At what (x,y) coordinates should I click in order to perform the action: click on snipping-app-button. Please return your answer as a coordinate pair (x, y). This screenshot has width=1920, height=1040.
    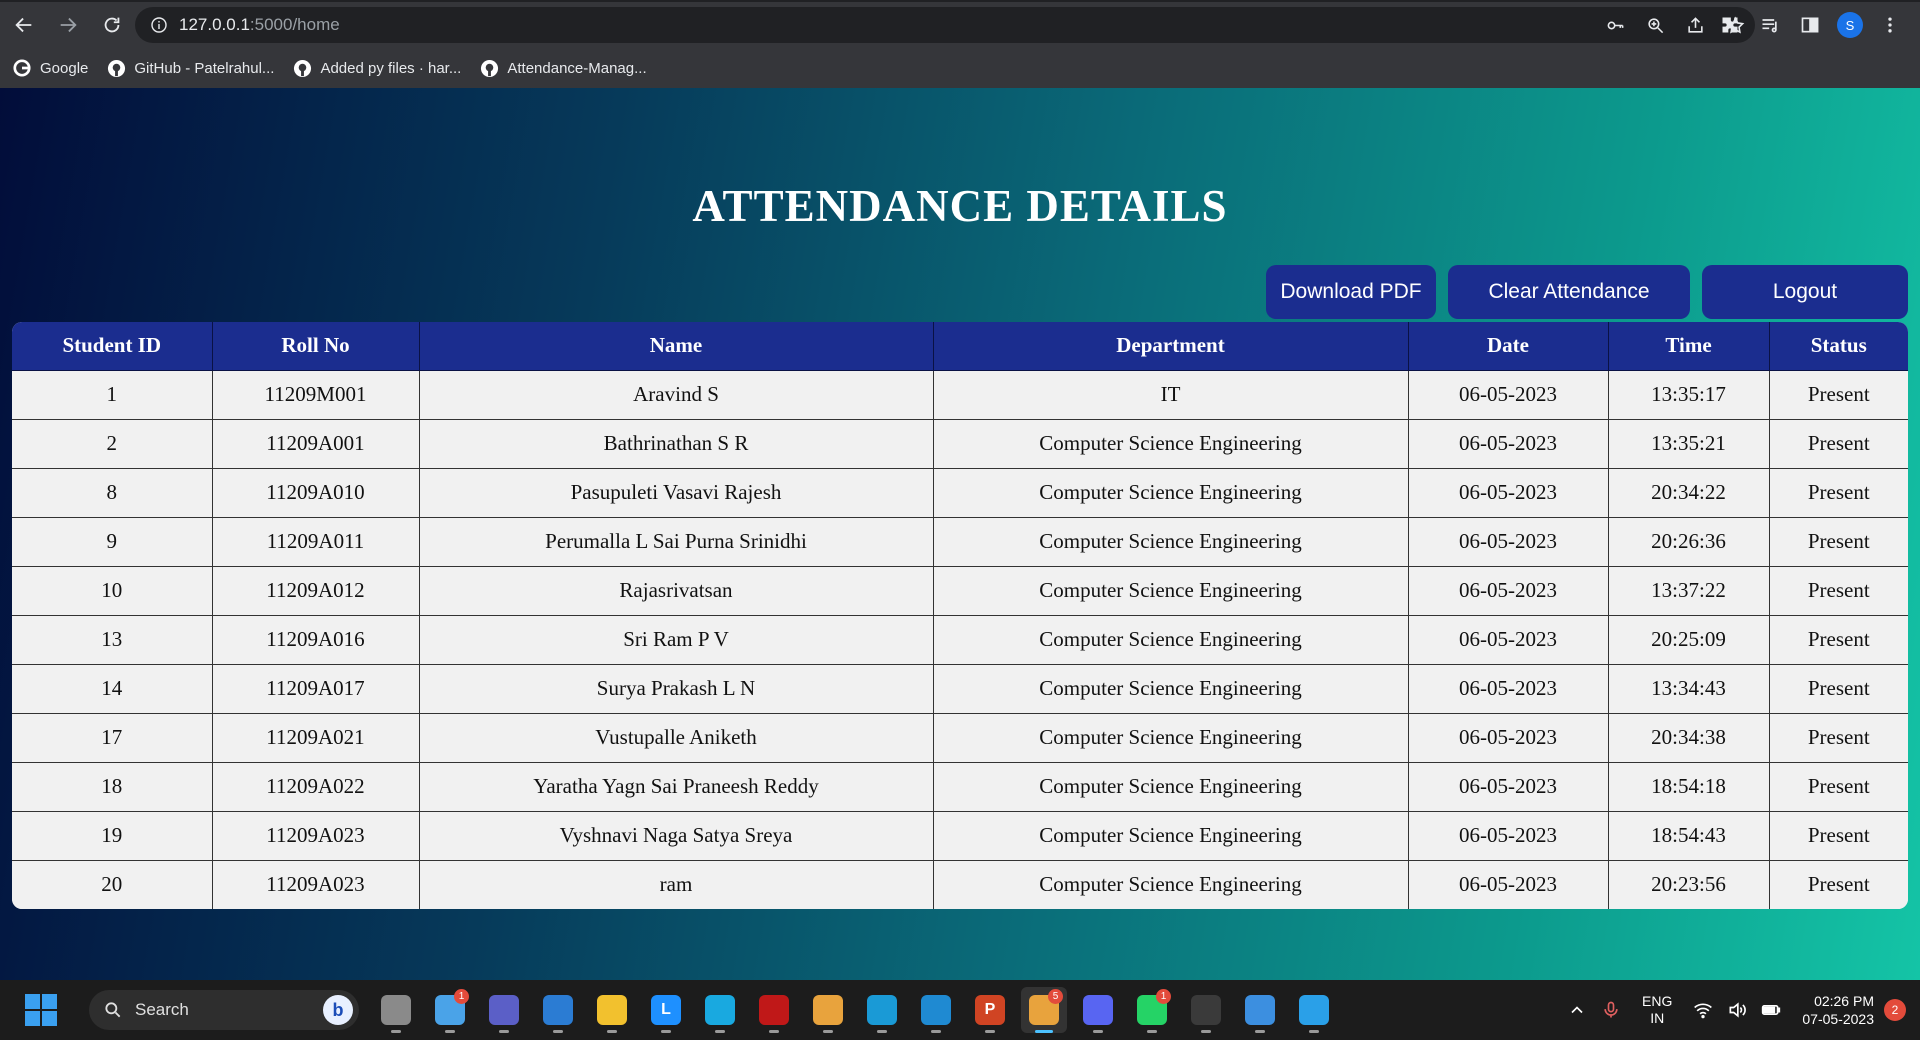
    Looking at the image, I should click on (1314, 1010).